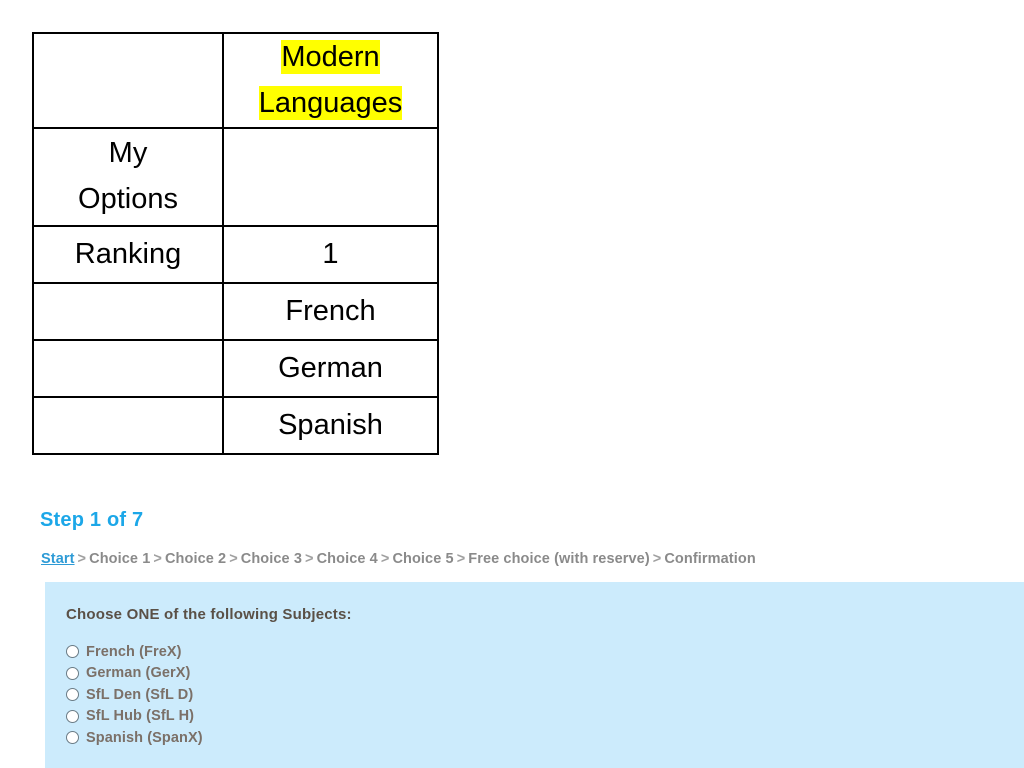 The image size is (1024, 768). What do you see at coordinates (140, 694) in the screenshot?
I see `radio-label-sfl-den: SfL Den (SfL D)` at bounding box center [140, 694].